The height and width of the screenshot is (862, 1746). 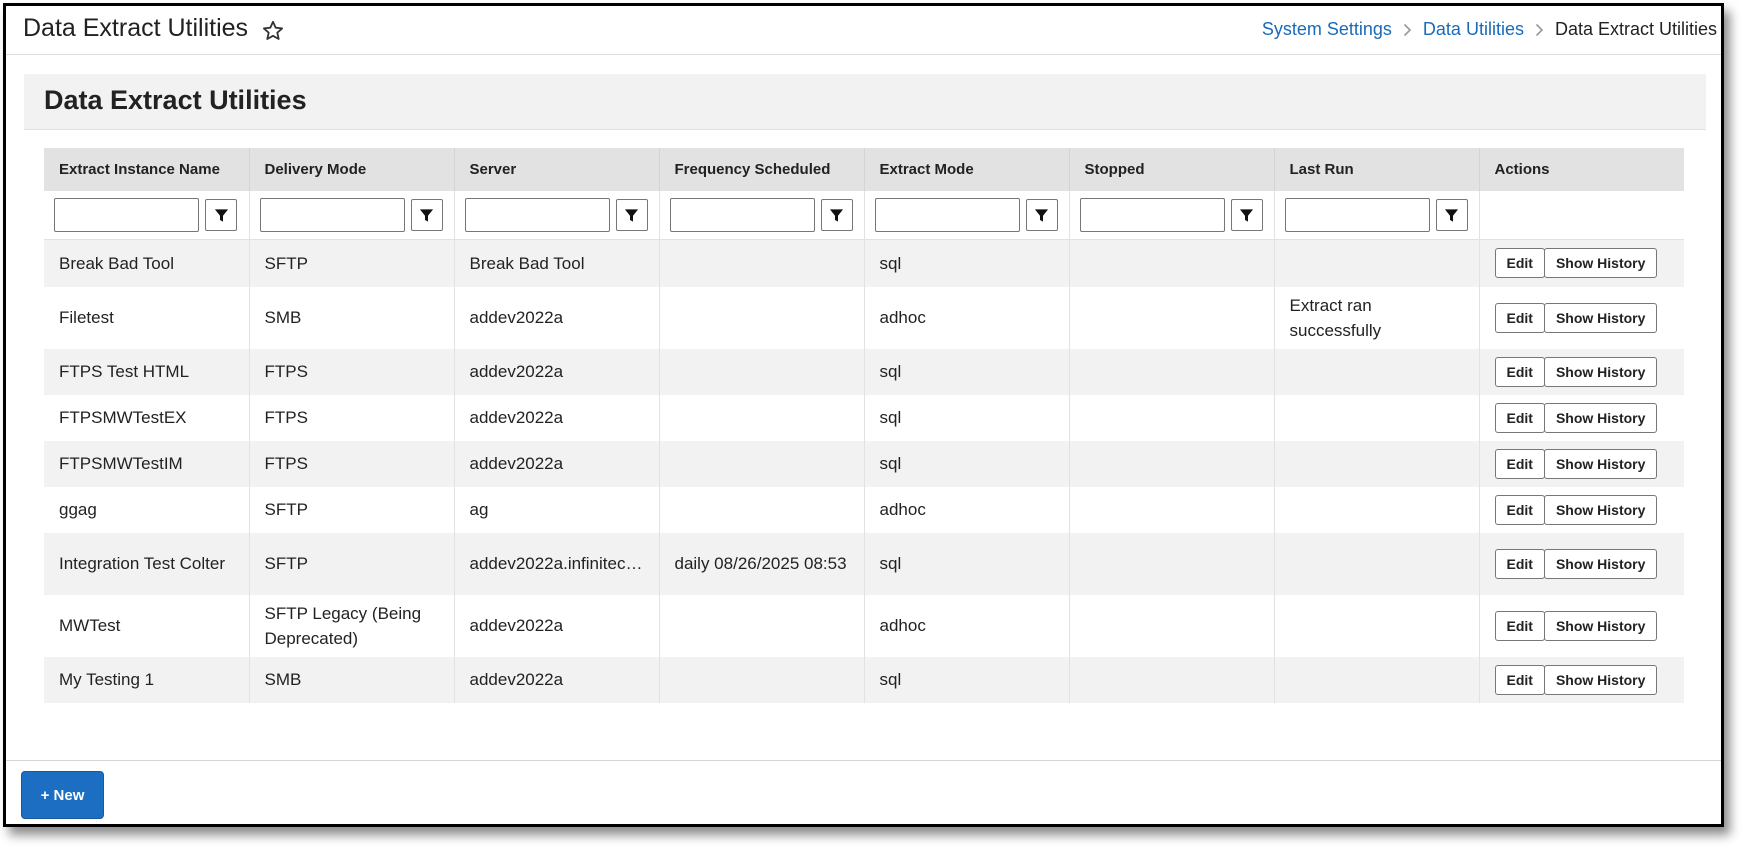 I want to click on col-header-name: Extract Instance Name, so click(x=146, y=169).